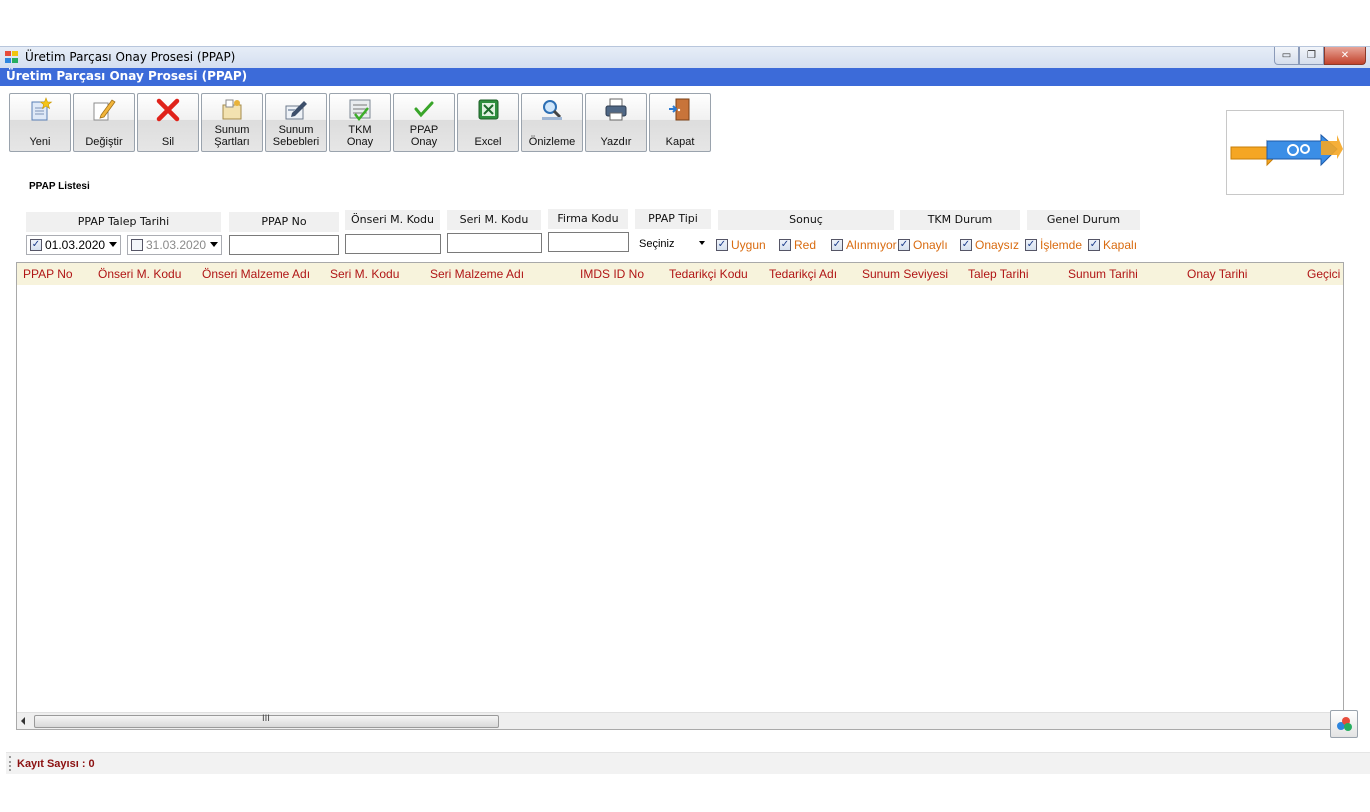  Describe the element at coordinates (960, 220) in the screenshot. I see `tkm-durum-label: TKM Durum` at that location.